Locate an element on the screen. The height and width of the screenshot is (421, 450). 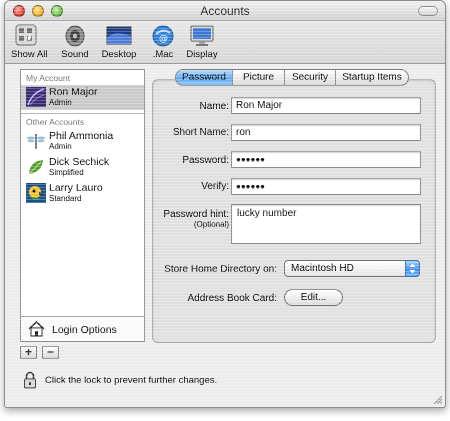
account-role: Standard is located at coordinates (65, 198).